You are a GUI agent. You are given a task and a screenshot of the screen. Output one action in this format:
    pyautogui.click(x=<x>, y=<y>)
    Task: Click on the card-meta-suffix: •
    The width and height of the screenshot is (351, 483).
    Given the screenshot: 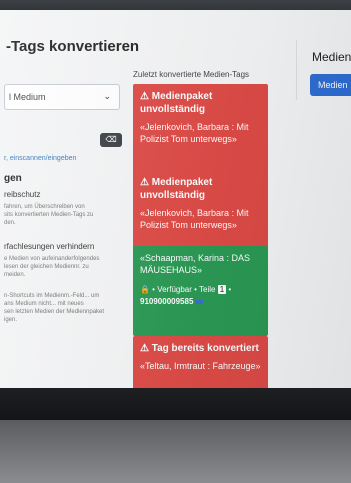 What is the action you would take?
    pyautogui.click(x=230, y=289)
    